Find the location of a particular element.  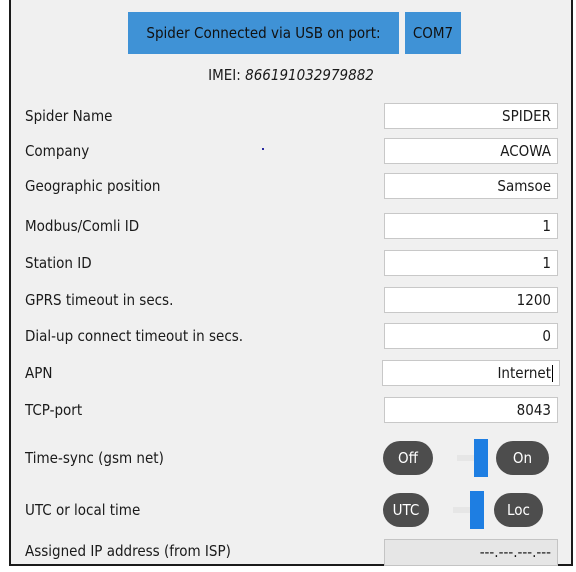

local-time-button: Loc is located at coordinates (518, 510).